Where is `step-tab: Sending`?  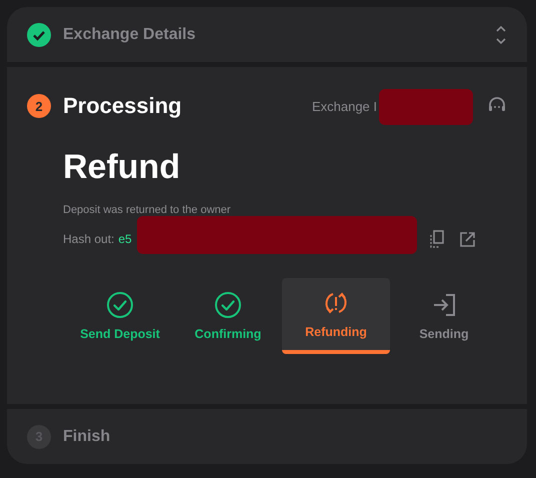 step-tab: Sending is located at coordinates (444, 316).